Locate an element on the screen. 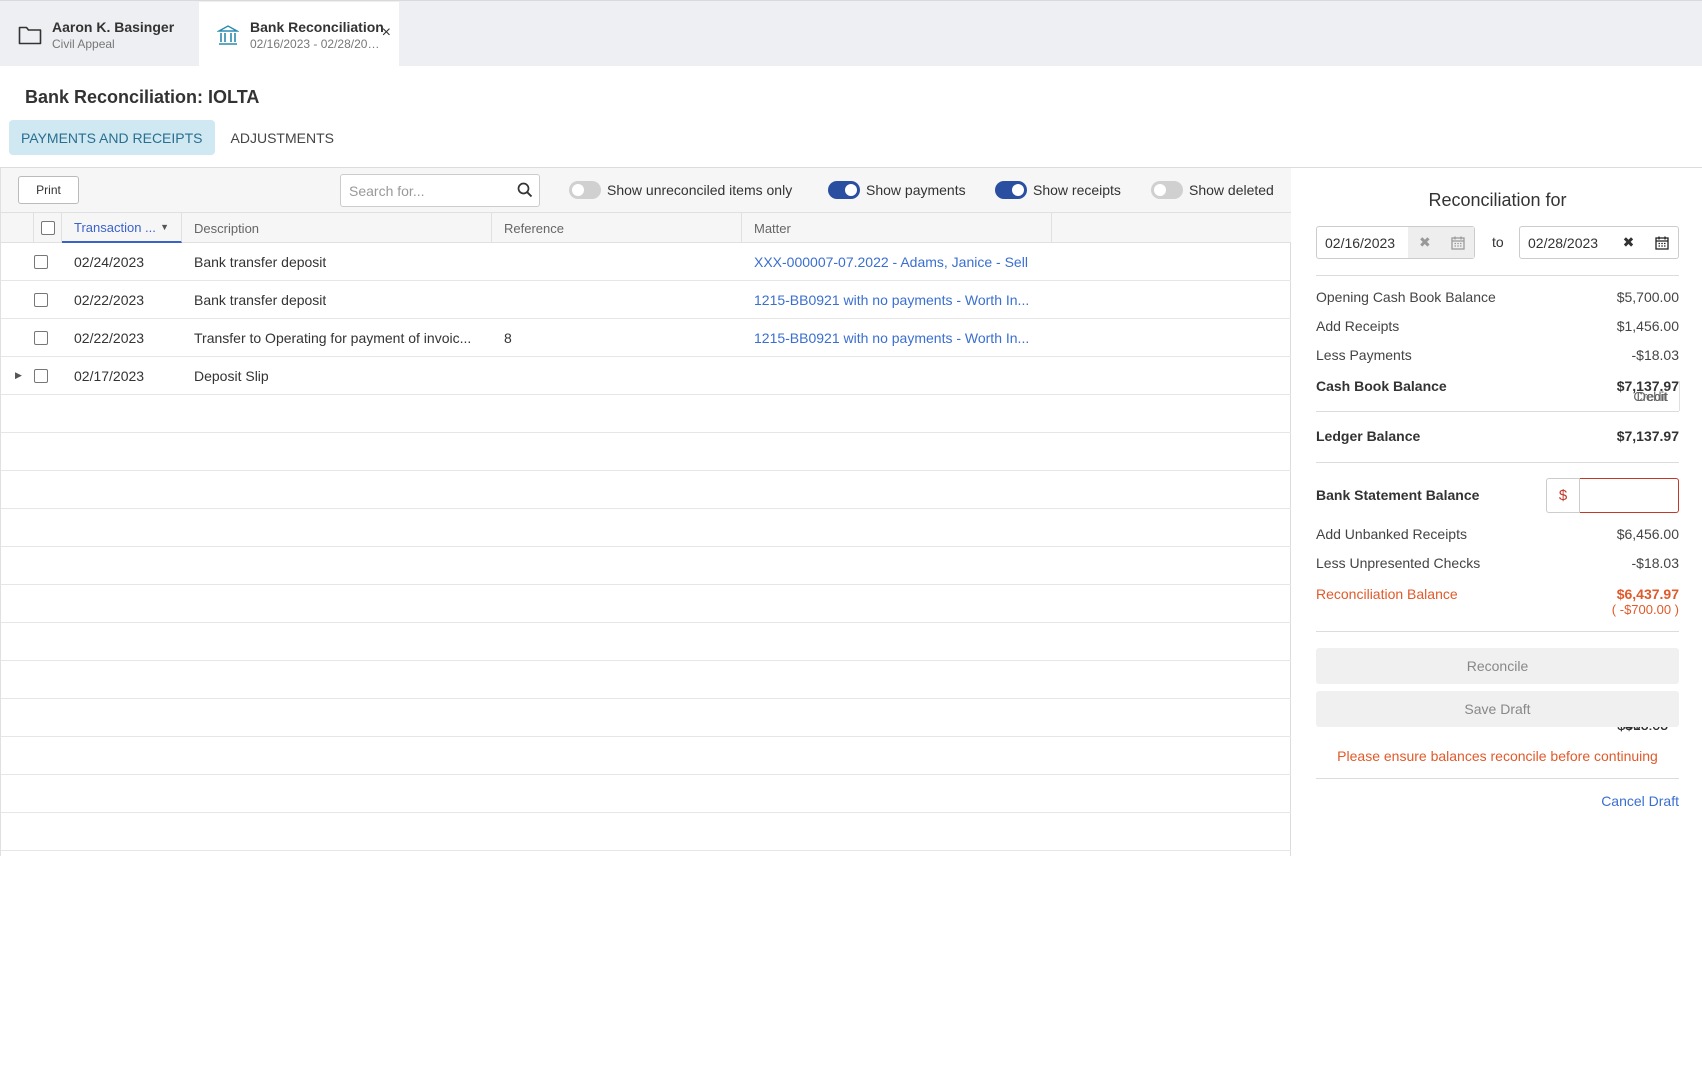 The image size is (1702, 1069). to-date-picker: 02/28/2023 ✖ is located at coordinates (1599, 242).